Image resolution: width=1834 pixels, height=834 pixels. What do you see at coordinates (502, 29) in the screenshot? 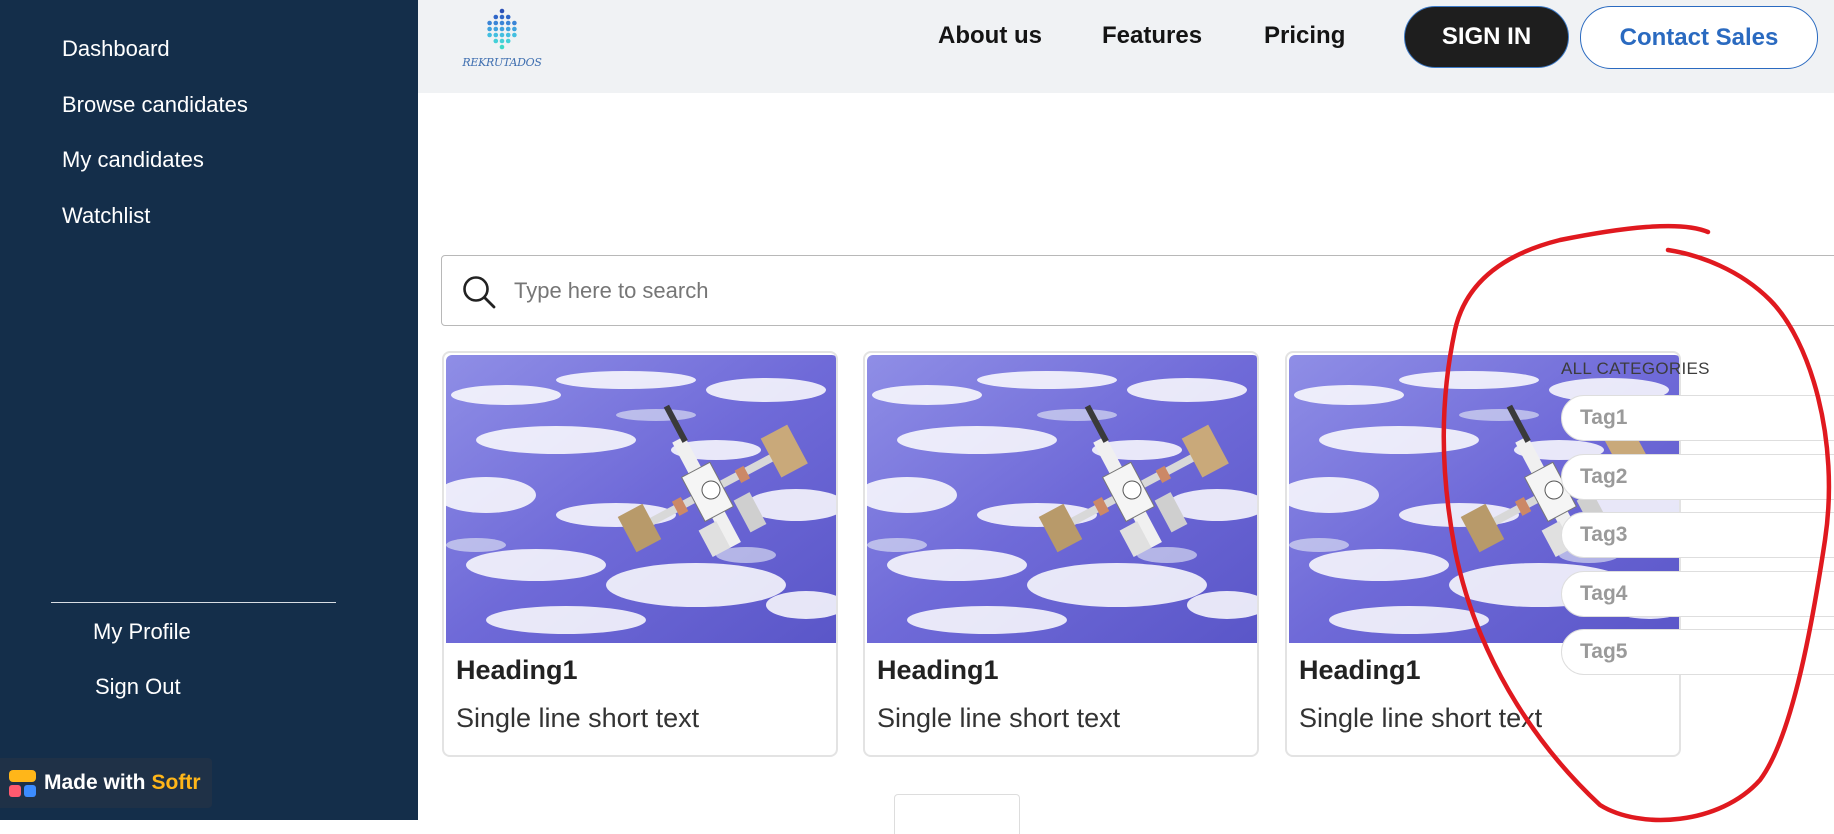
I see `company-logo-icon` at bounding box center [502, 29].